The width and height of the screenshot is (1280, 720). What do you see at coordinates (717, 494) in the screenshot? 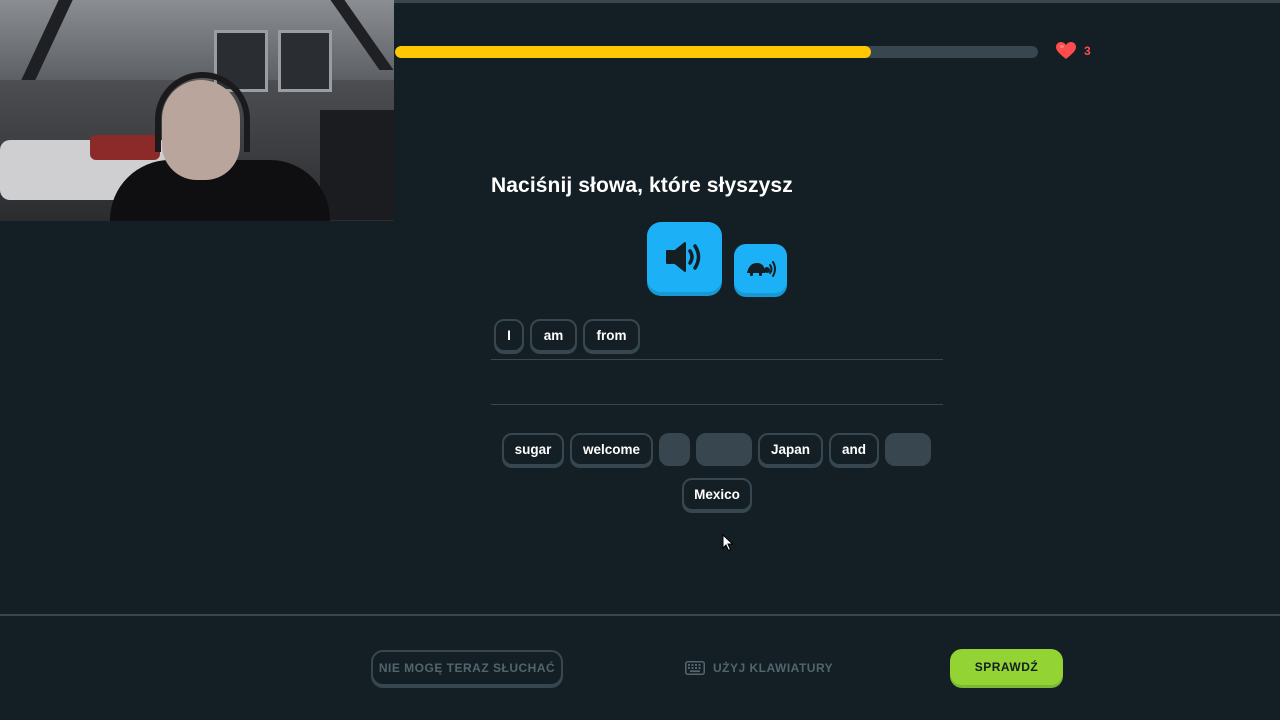
I see `word-bank-chip: Mexico` at bounding box center [717, 494].